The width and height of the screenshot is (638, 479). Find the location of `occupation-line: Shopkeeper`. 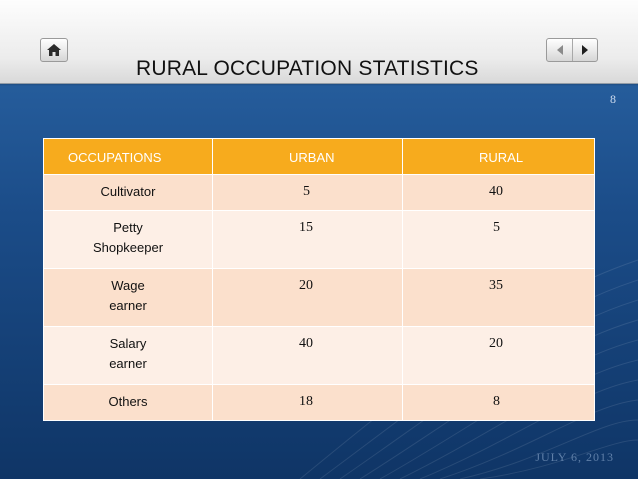

occupation-line: Shopkeeper is located at coordinates (128, 247).